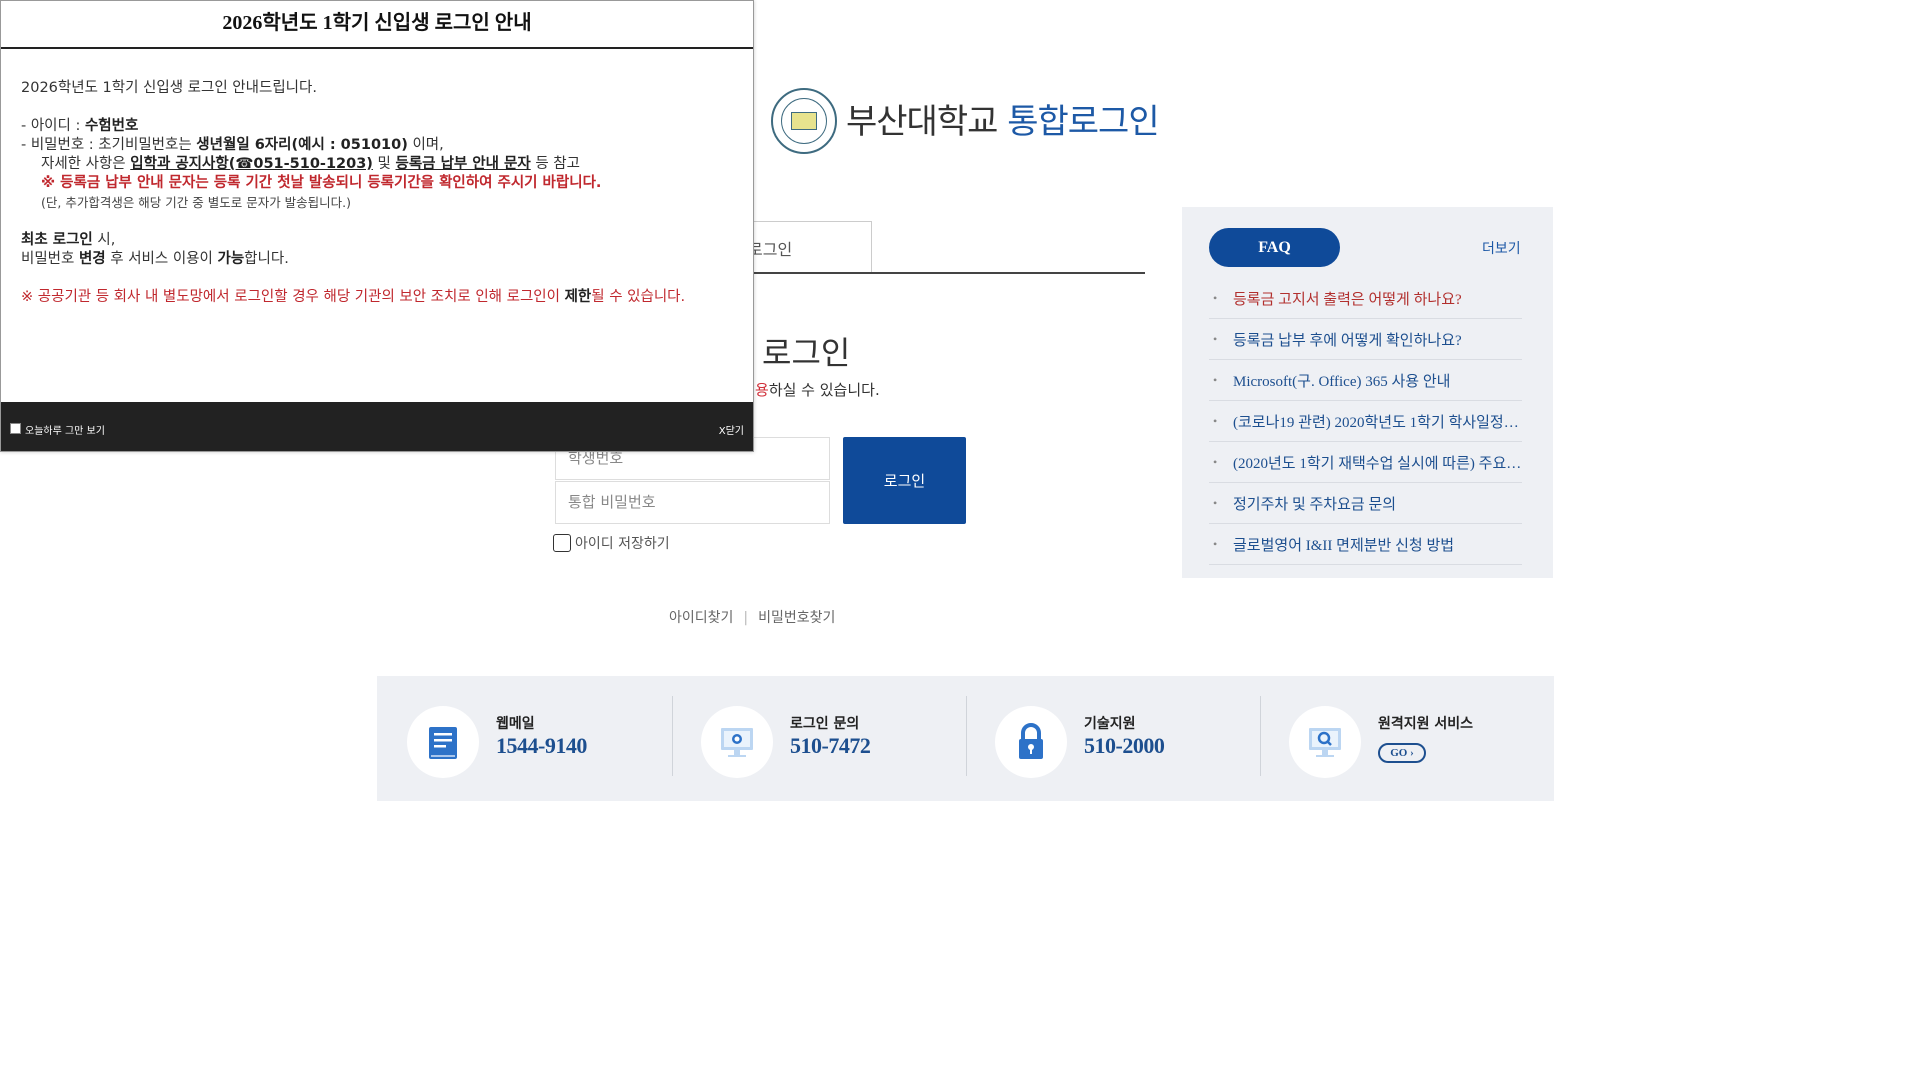  I want to click on login-desc-rest: 하실 수 있습니다., so click(824, 390).